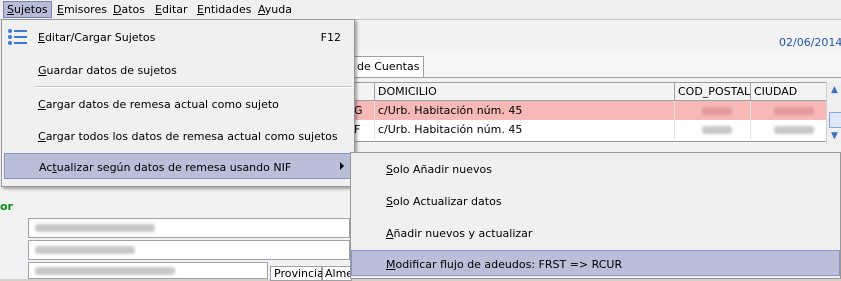 Image resolution: width=841 pixels, height=281 pixels. Describe the element at coordinates (18, 38) in the screenshot. I see `list-icon` at that location.